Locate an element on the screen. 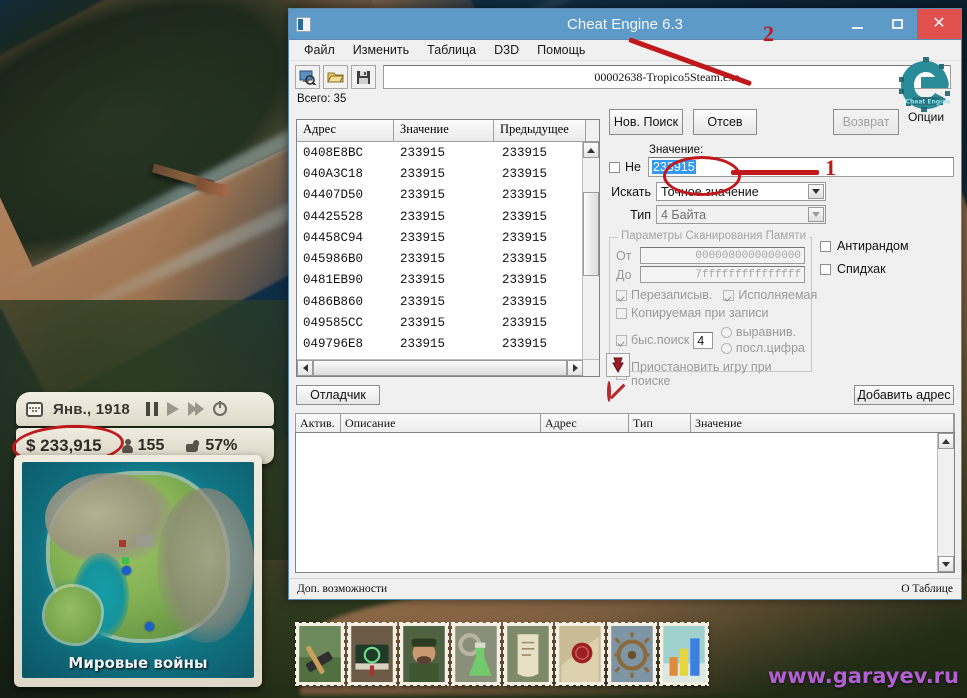  writable-checkbox is located at coordinates (621, 295).